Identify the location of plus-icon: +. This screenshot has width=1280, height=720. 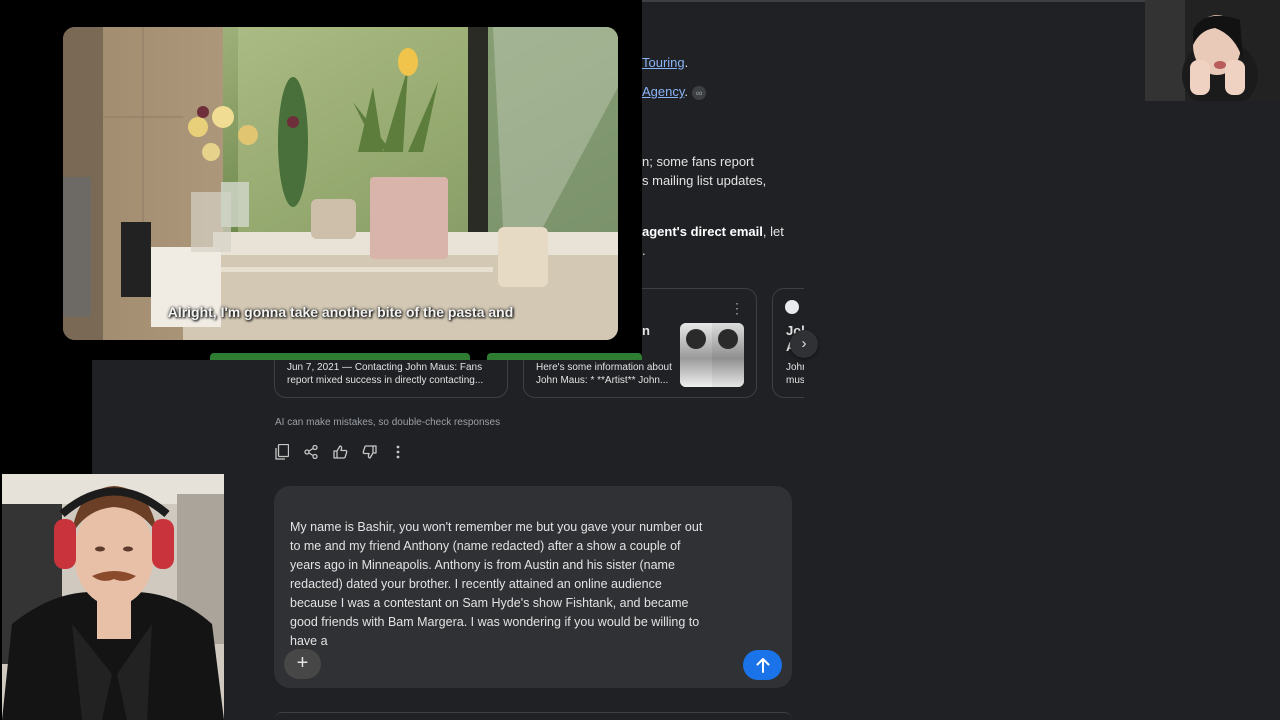
(302, 664).